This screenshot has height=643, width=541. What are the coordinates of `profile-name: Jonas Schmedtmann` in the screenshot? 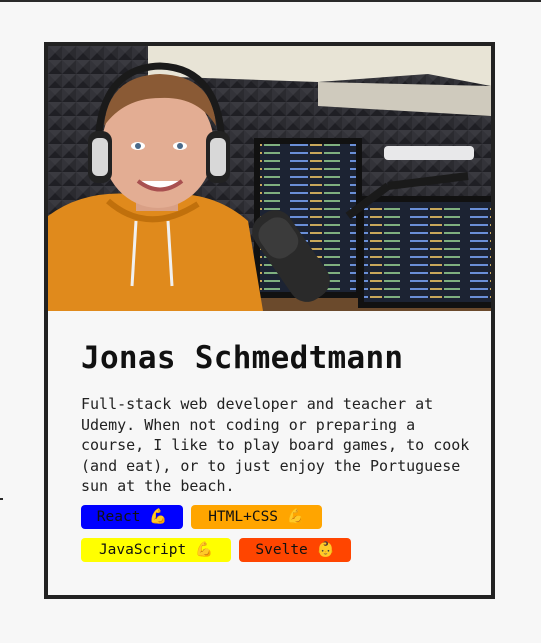 It's located at (242, 358).